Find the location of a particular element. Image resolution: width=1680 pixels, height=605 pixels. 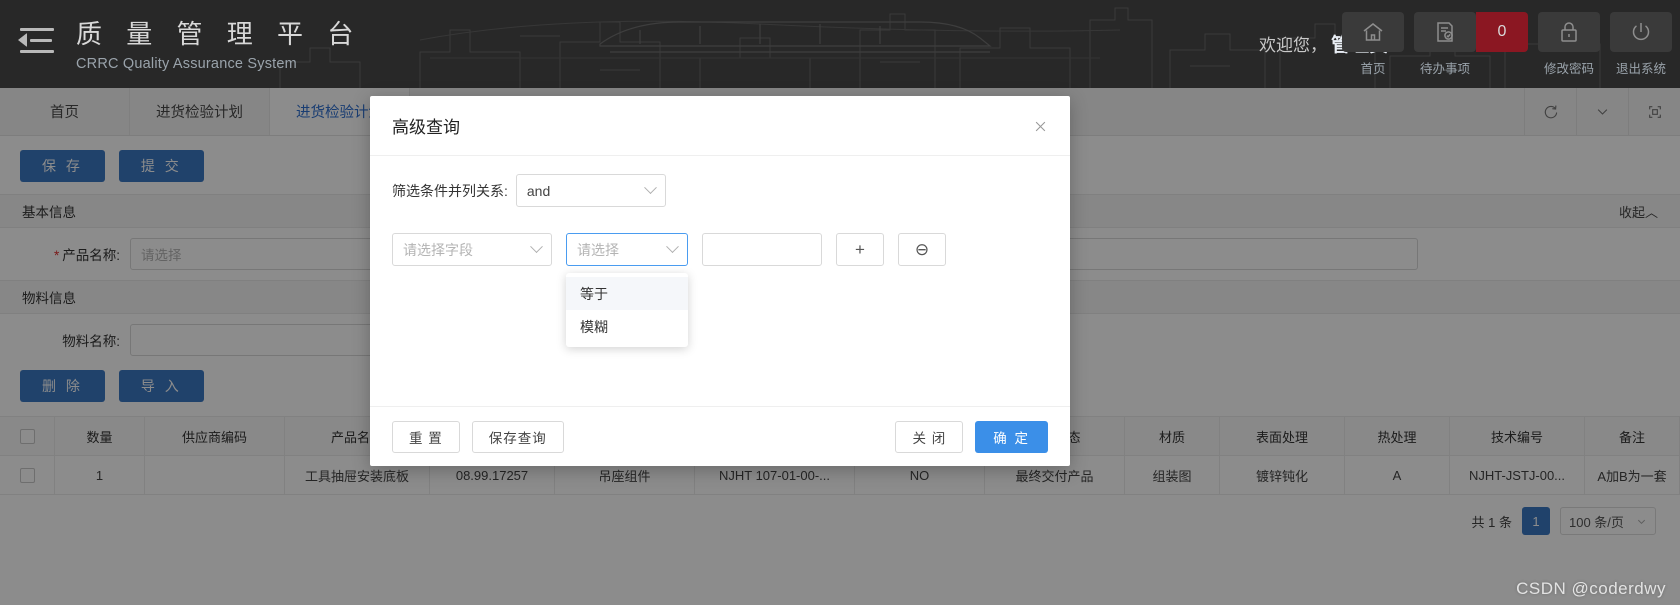

welcome-greeting: 欢迎您， is located at coordinates (1292, 45).